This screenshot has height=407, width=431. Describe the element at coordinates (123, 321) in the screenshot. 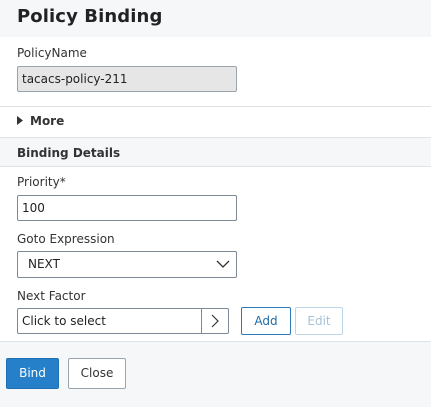

I see `next-factor-picker: Click to select` at that location.